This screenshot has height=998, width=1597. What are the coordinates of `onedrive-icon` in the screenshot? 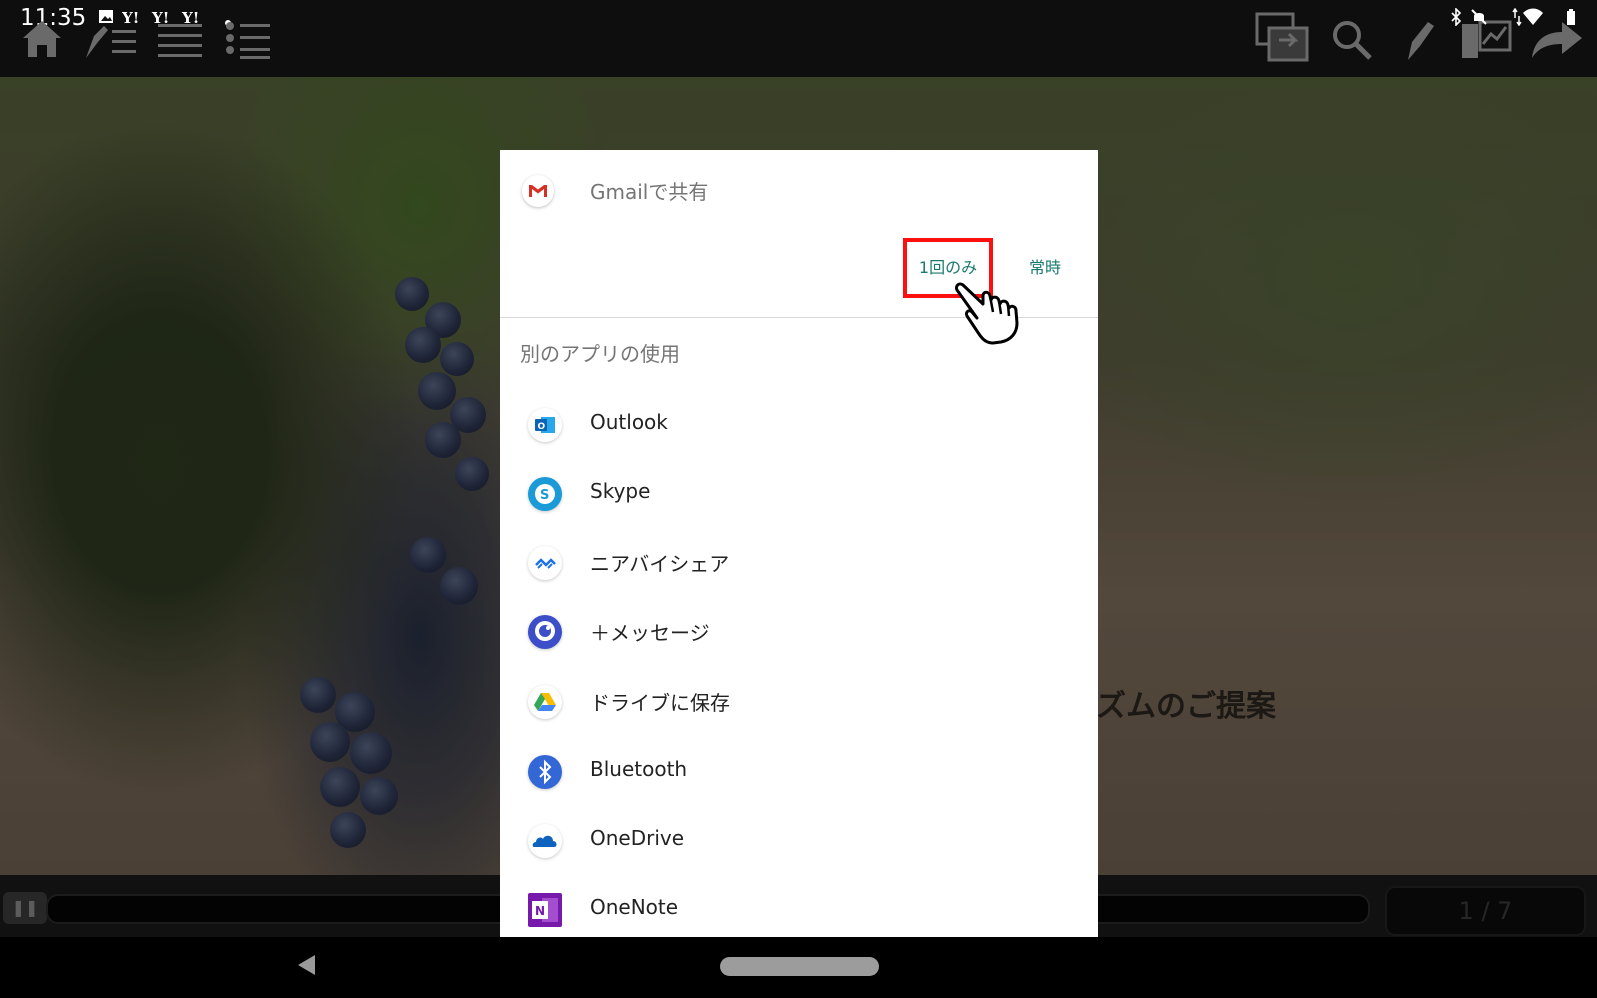 It's located at (545, 841).